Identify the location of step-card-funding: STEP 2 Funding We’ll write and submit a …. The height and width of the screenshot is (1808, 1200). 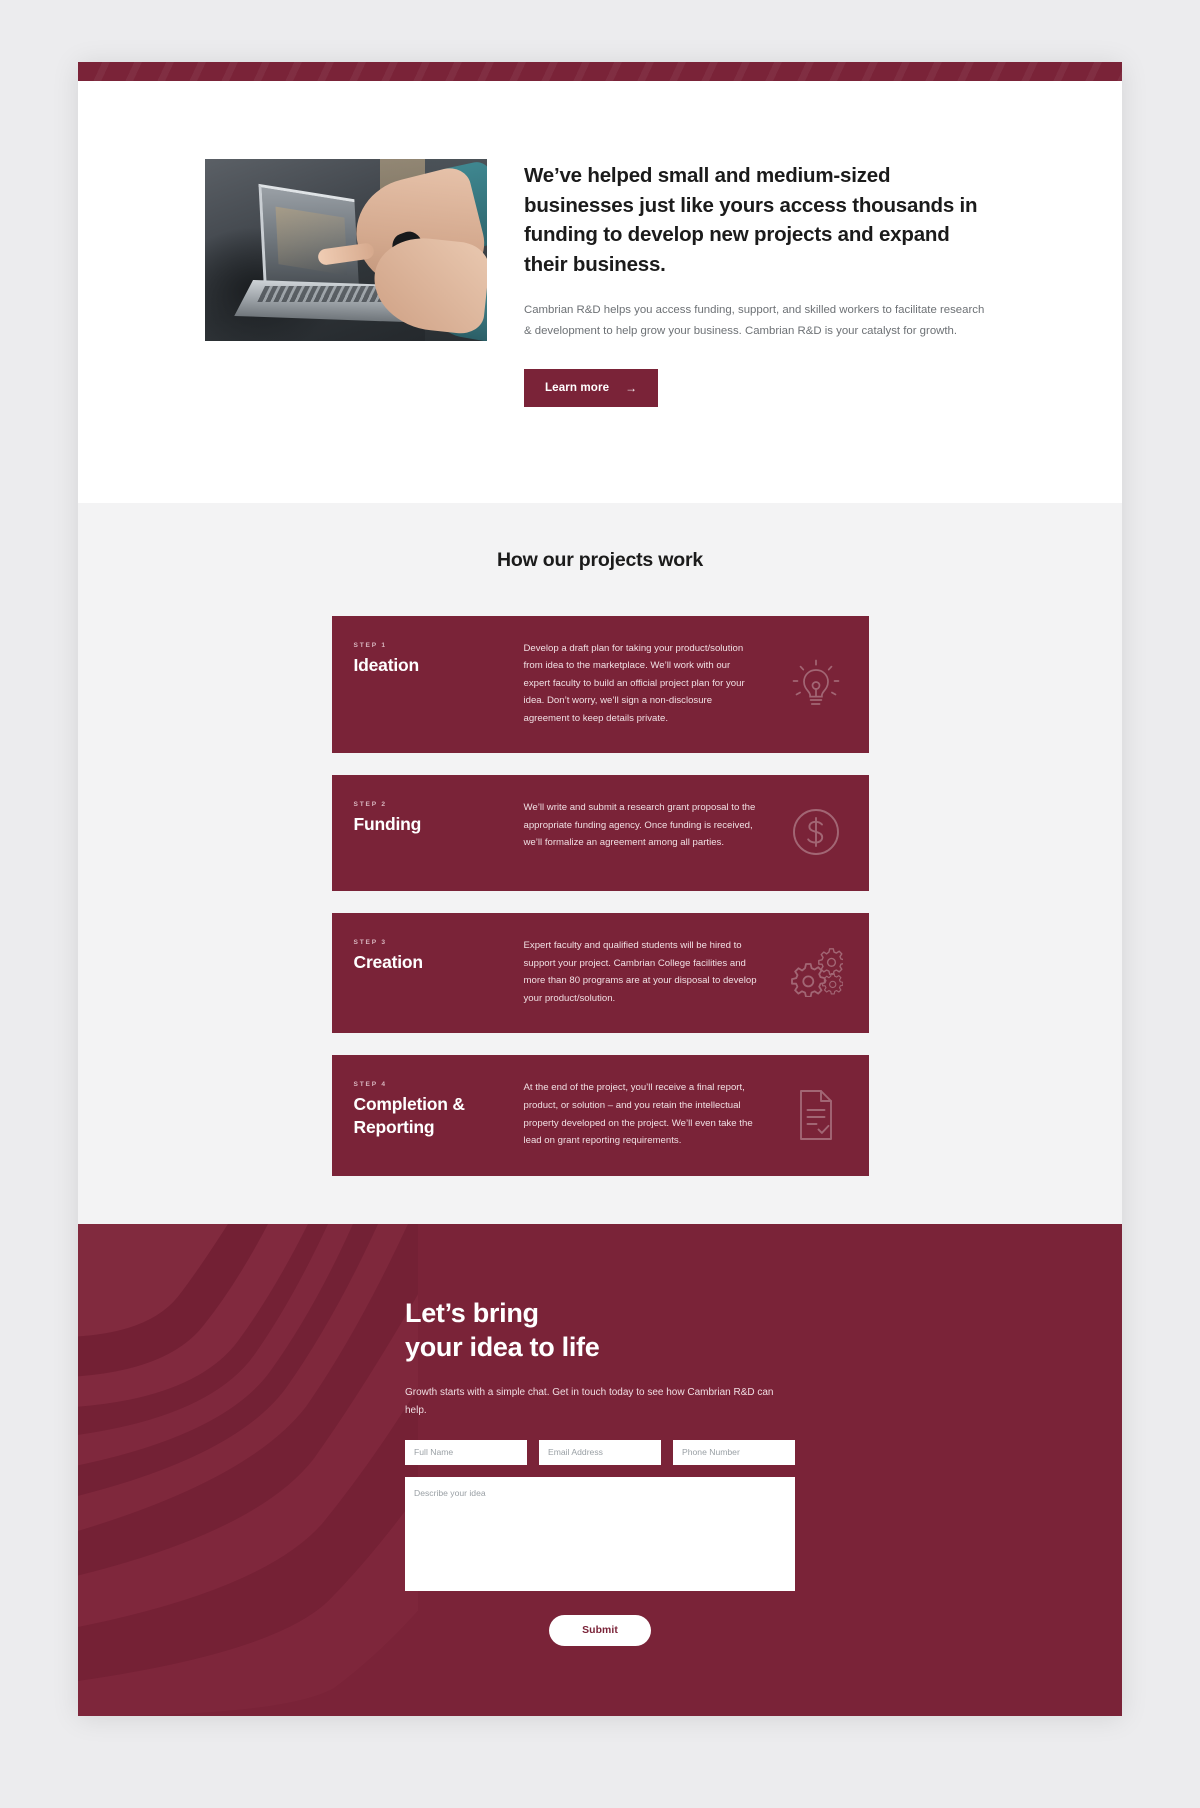
(600, 833).